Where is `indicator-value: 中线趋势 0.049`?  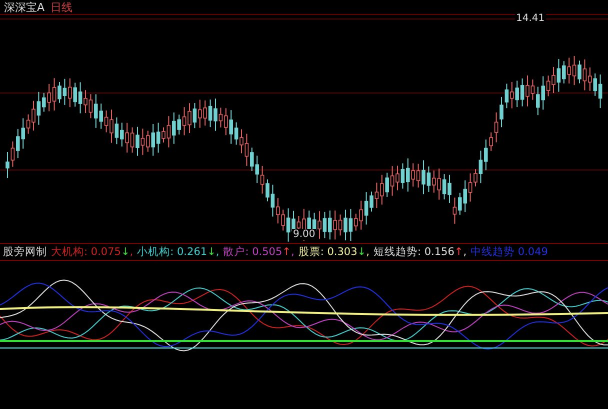
indicator-value: 中线趋势 0.049 is located at coordinates (509, 252).